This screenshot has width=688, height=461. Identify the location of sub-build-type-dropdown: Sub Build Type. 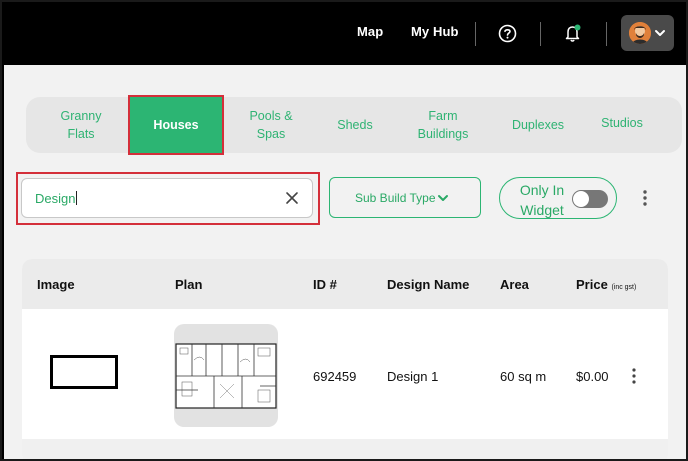
(405, 197).